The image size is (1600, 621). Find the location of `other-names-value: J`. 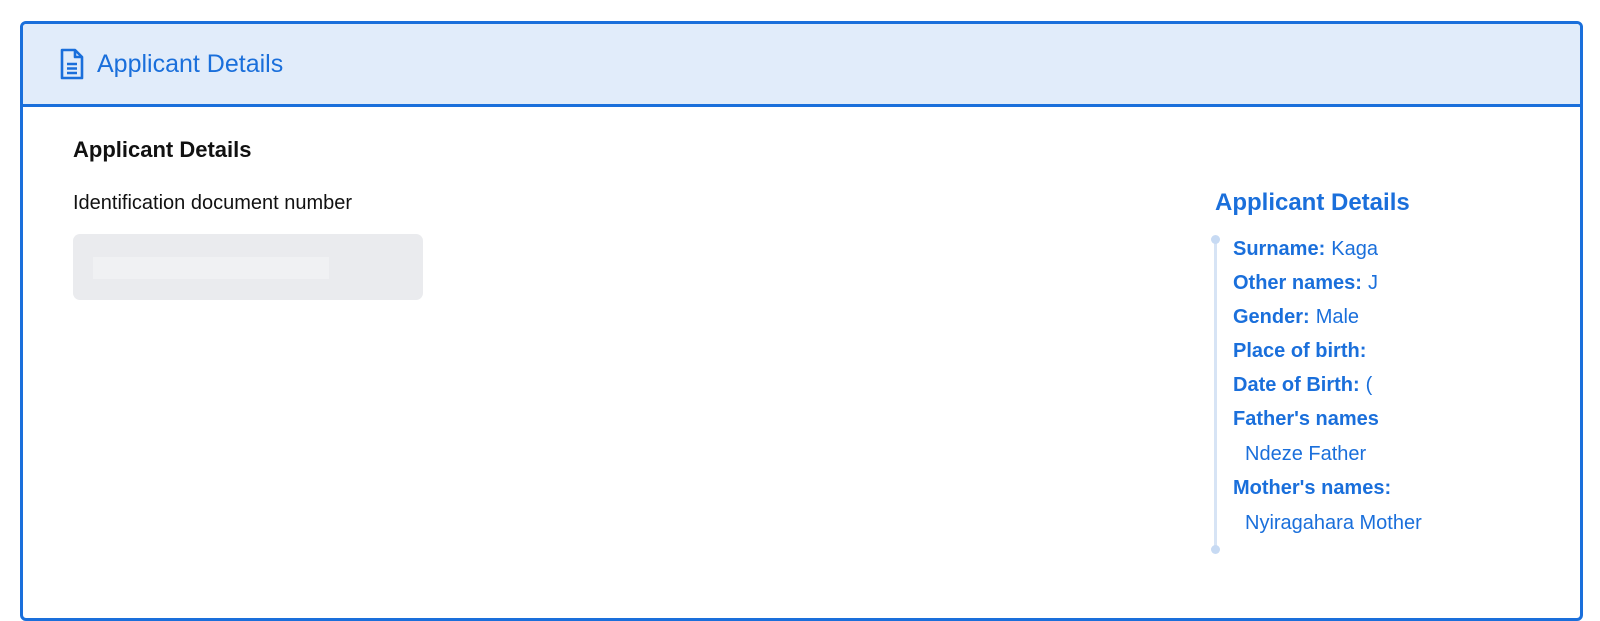

other-names-value: J is located at coordinates (1372, 283).